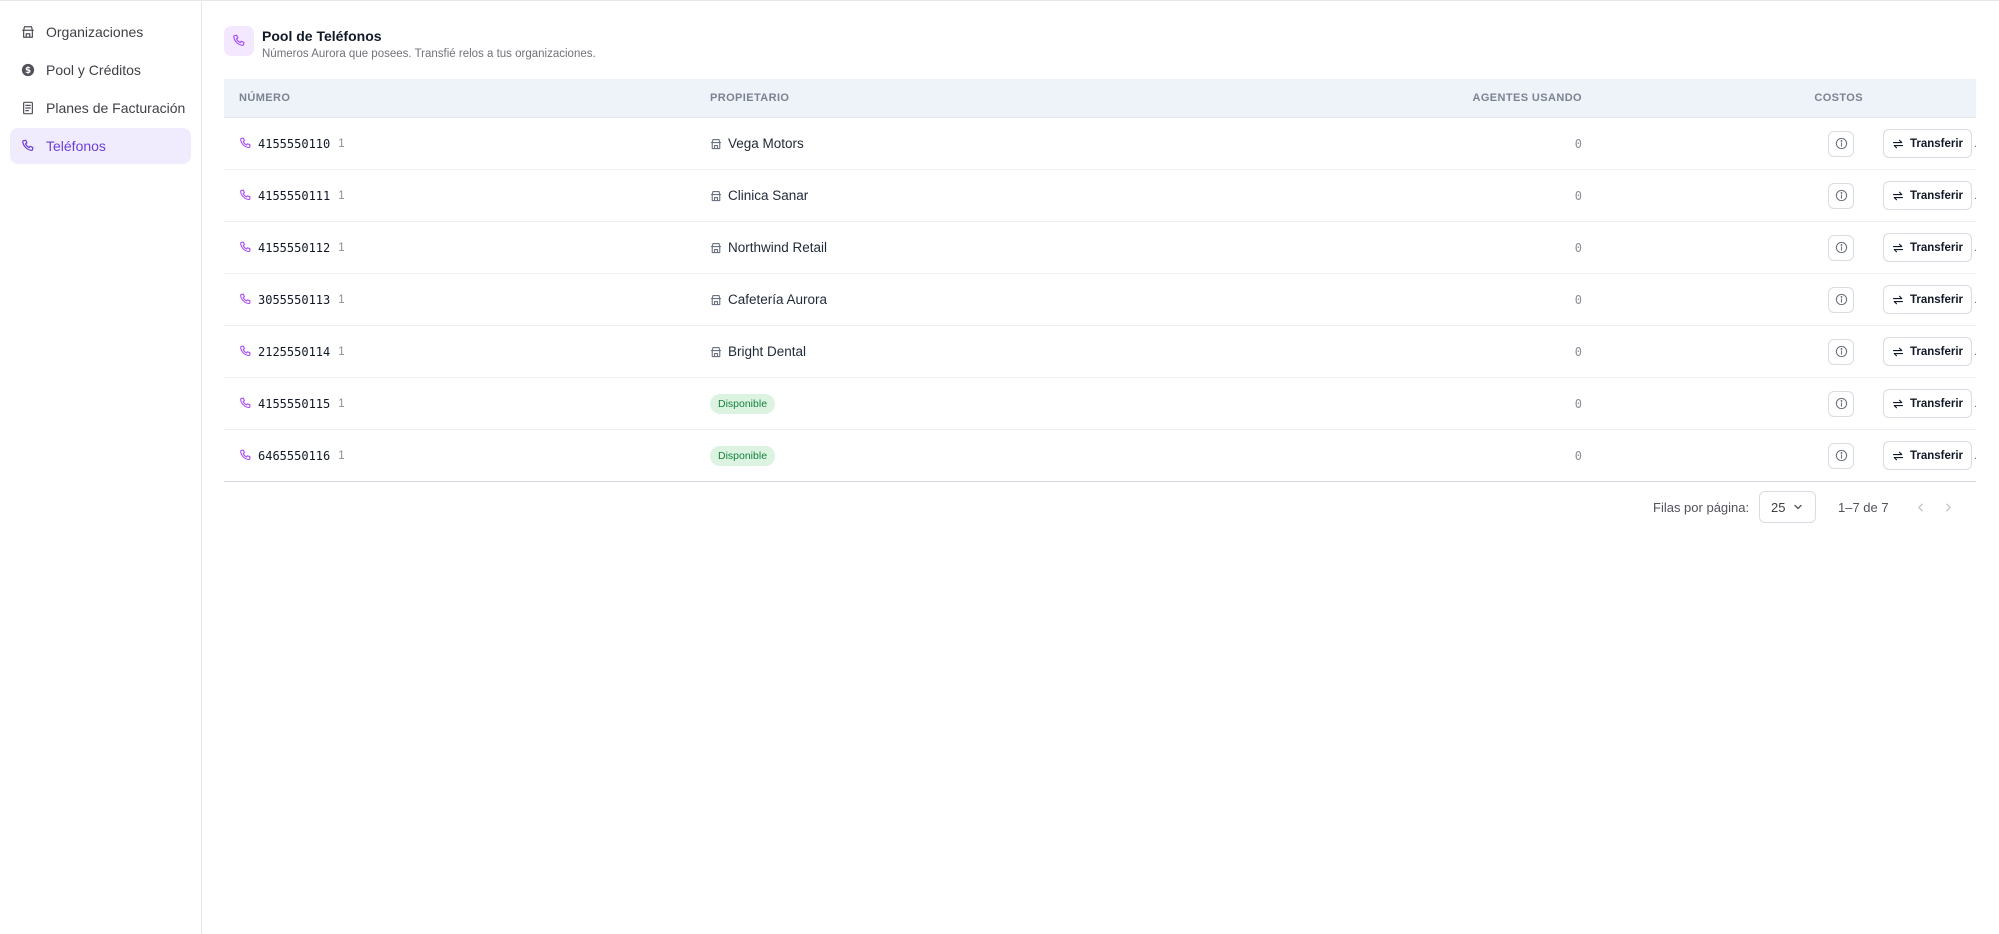  I want to click on column-header-owner: PROPIETARIO, so click(750, 98).